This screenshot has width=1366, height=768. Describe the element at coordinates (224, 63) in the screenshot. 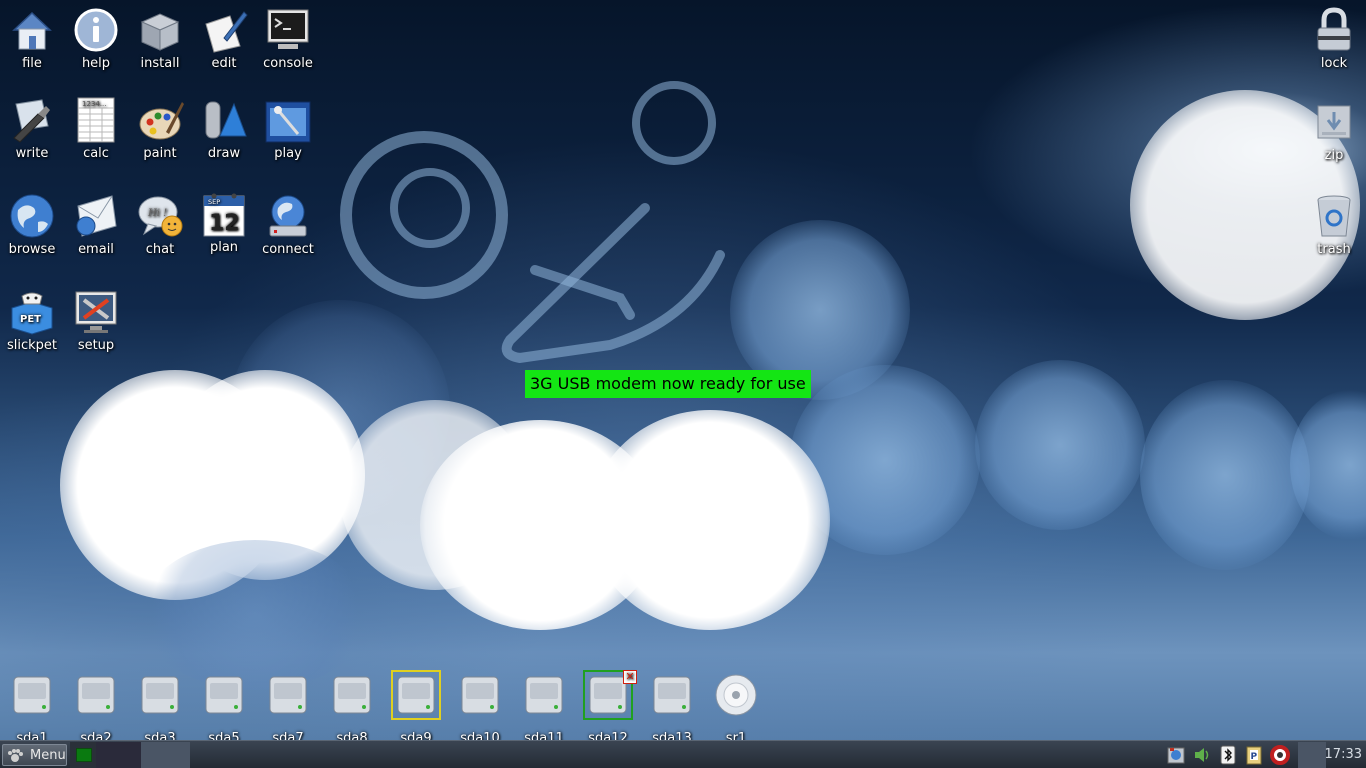

I see `desktop-icon-label: edit` at that location.